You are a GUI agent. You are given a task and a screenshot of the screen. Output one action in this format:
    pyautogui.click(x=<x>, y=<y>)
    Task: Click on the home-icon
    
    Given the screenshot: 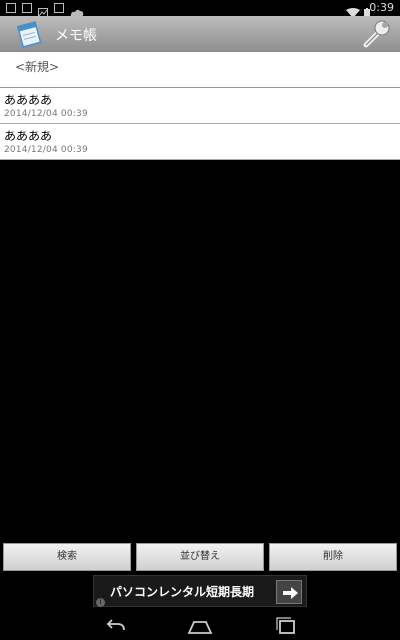 What is the action you would take?
    pyautogui.click(x=200, y=626)
    